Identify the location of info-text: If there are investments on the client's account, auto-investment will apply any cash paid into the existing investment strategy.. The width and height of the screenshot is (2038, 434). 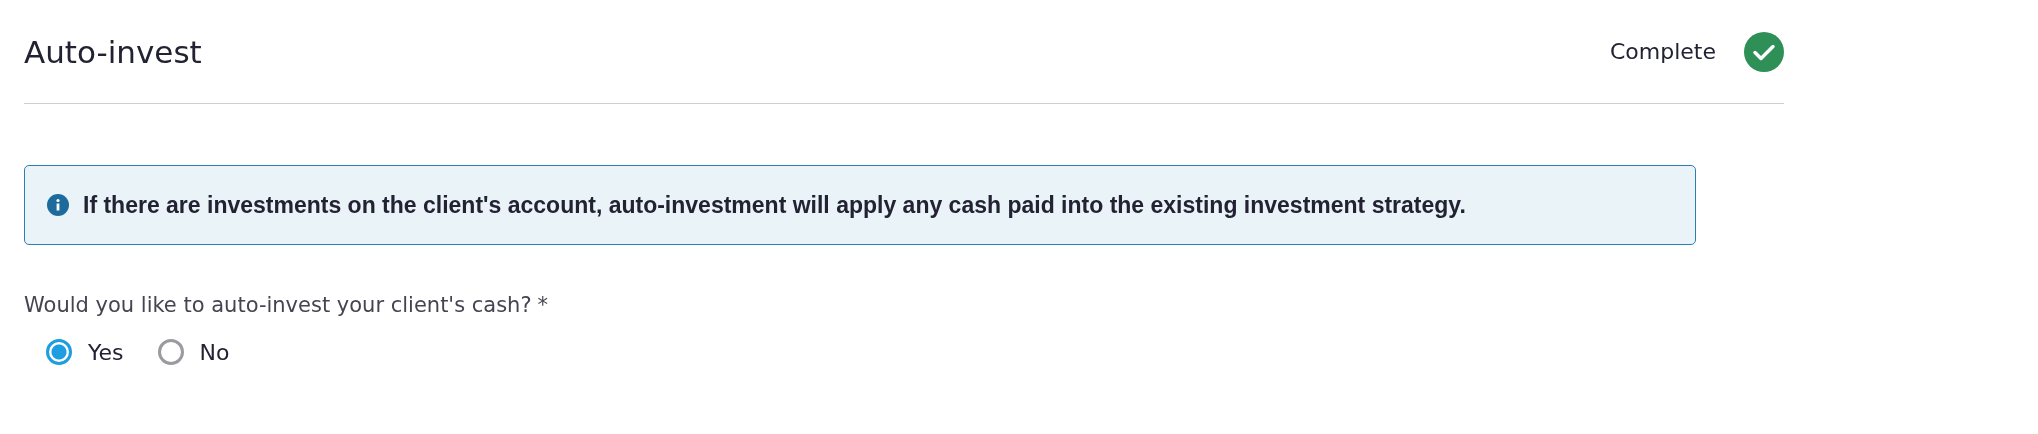
(774, 205).